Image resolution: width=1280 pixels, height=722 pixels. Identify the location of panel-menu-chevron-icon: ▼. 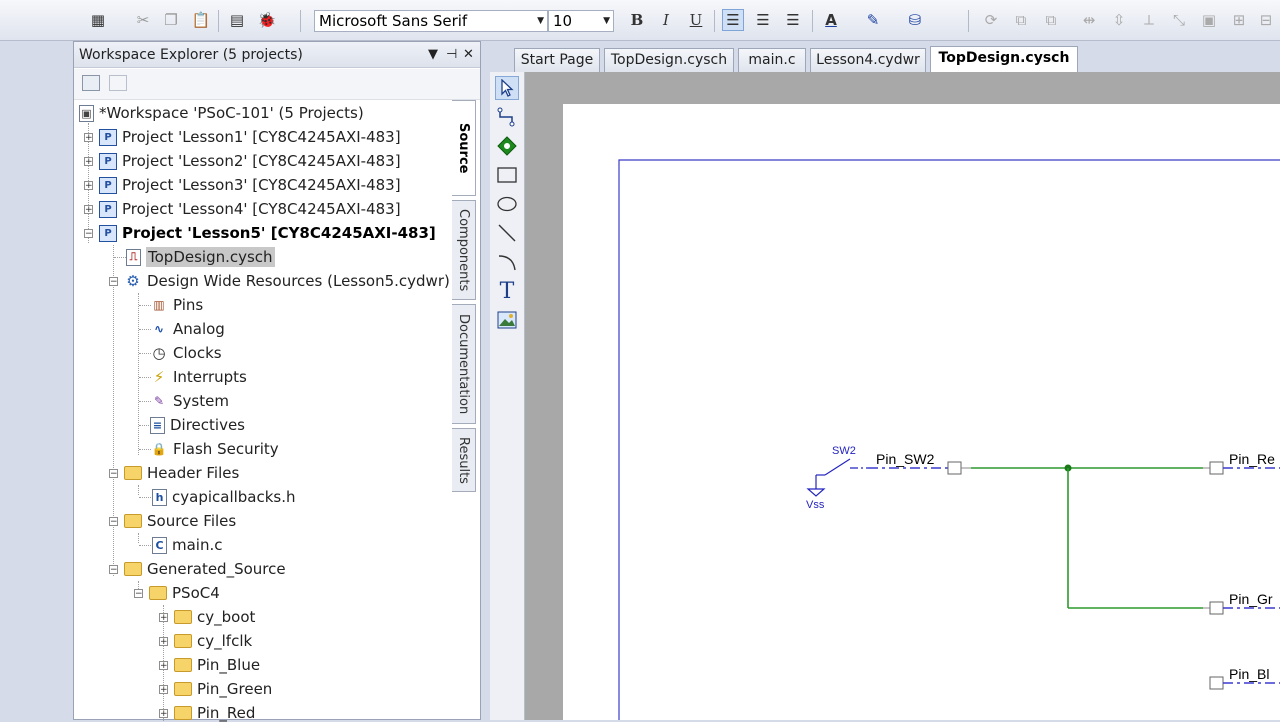
(433, 55).